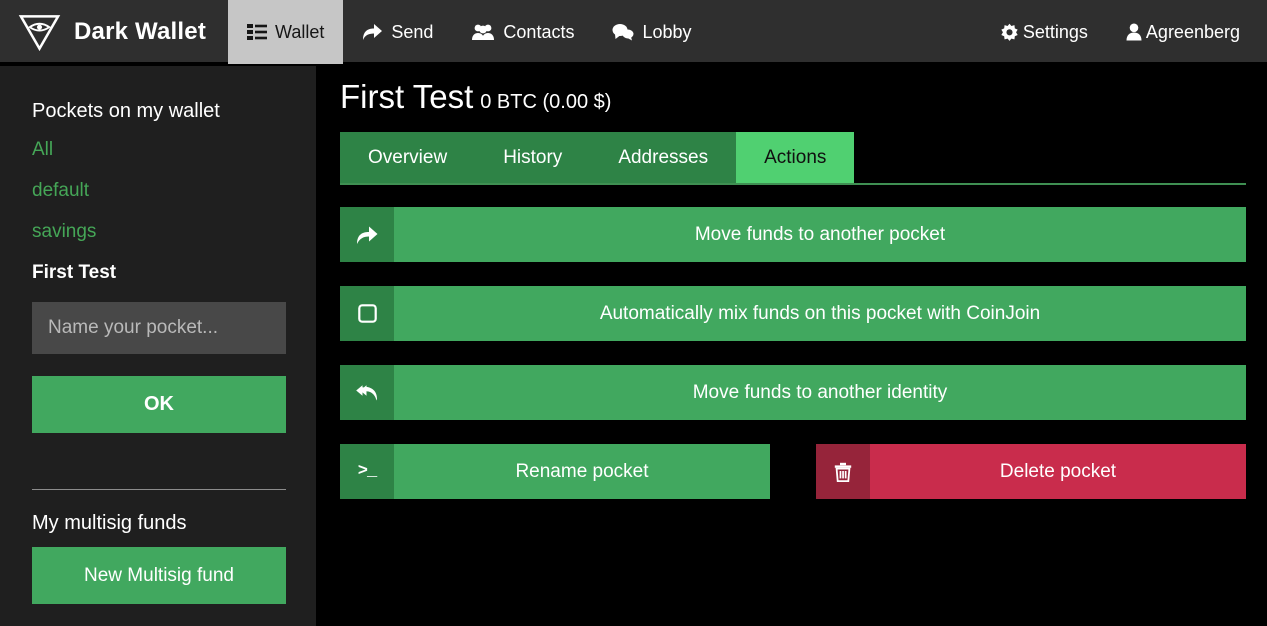 This screenshot has height=626, width=1267. What do you see at coordinates (623, 32) in the screenshot?
I see `comments-icon` at bounding box center [623, 32].